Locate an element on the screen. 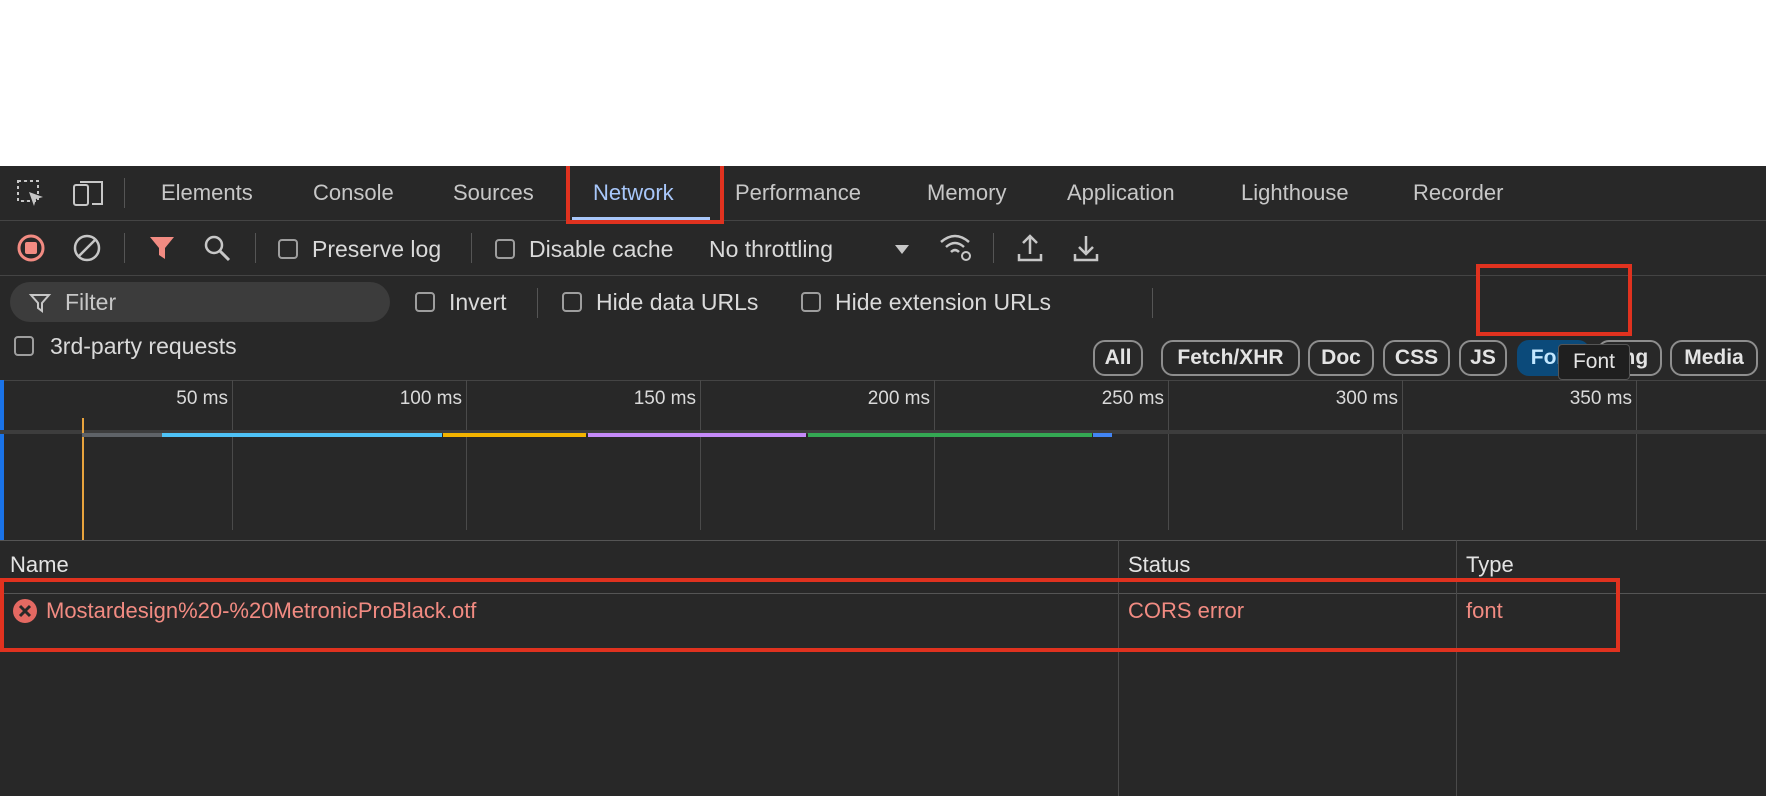 The height and width of the screenshot is (796, 1766). tab-performance: Performance is located at coordinates (798, 193).